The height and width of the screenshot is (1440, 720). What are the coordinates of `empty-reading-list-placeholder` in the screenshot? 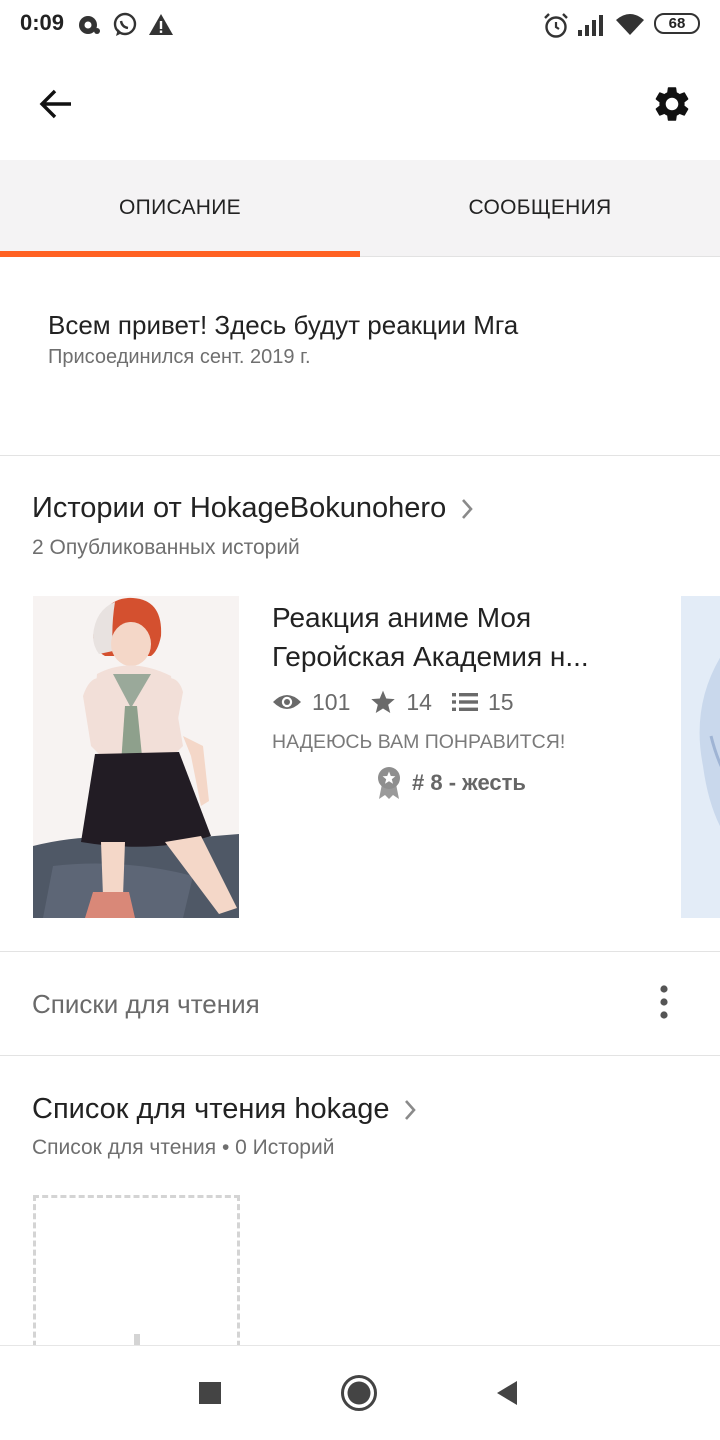 It's located at (136, 1284).